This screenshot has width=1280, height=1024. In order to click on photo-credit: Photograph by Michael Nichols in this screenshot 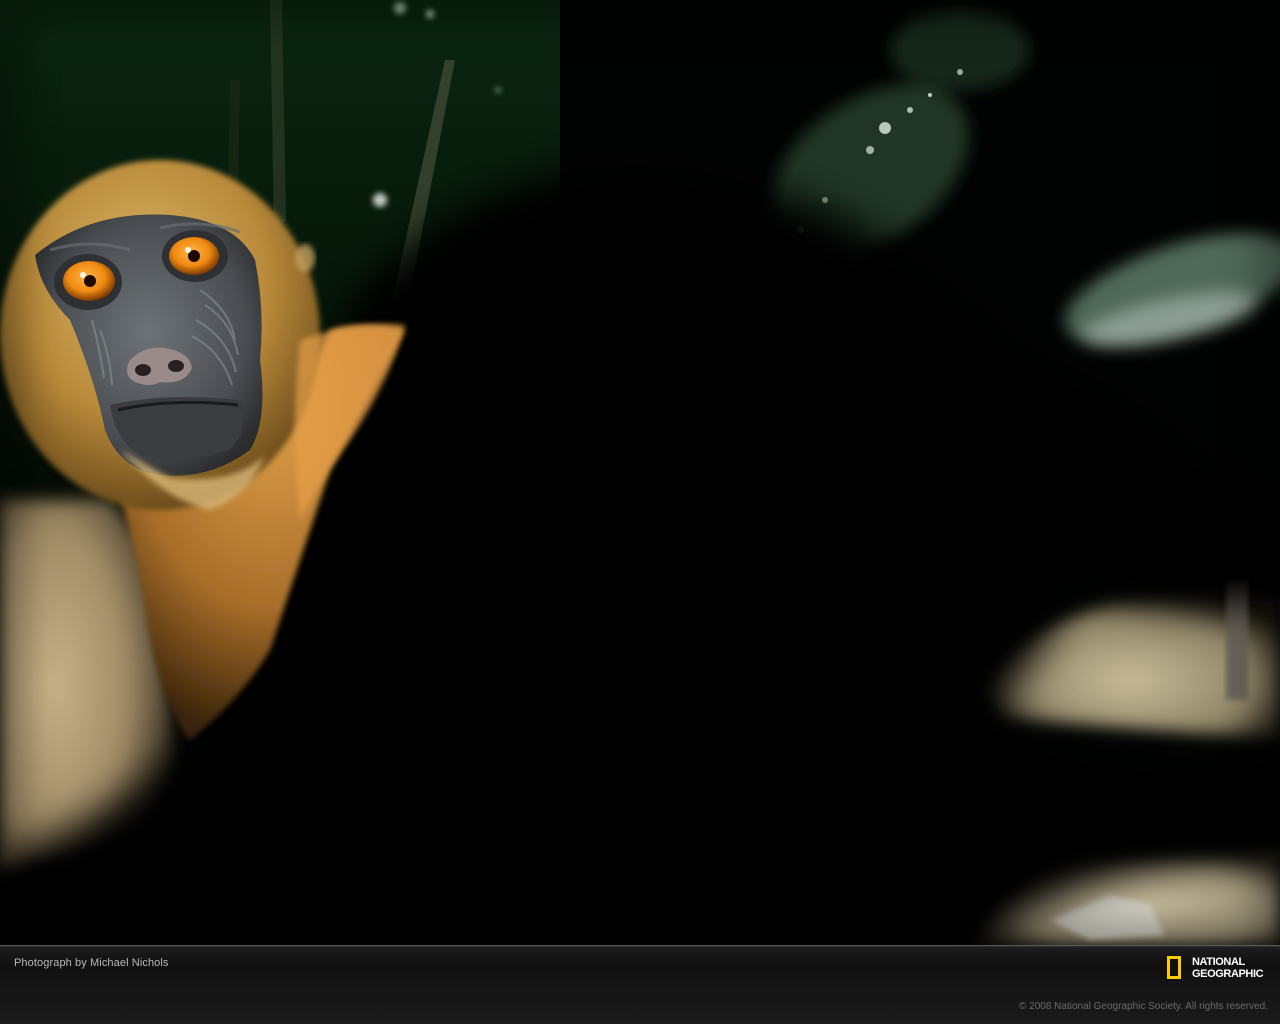, I will do `click(91, 963)`.